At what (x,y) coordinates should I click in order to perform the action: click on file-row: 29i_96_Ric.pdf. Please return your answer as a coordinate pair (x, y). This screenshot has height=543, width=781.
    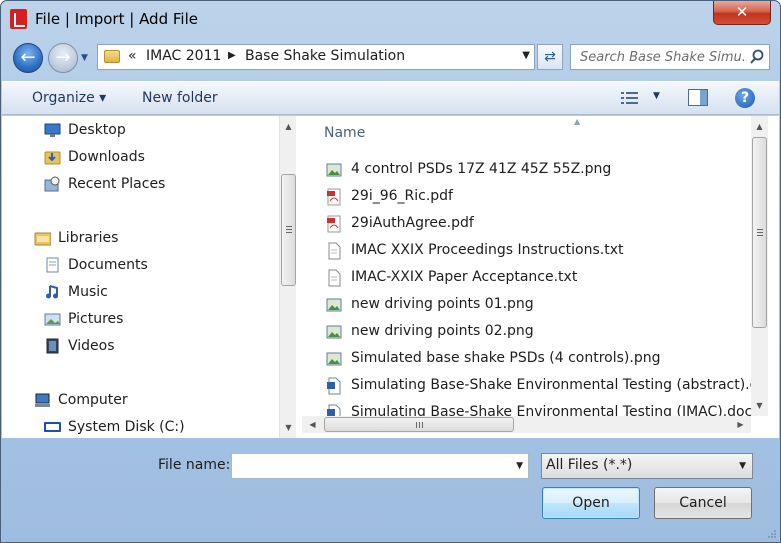
    Looking at the image, I should click on (538, 197).